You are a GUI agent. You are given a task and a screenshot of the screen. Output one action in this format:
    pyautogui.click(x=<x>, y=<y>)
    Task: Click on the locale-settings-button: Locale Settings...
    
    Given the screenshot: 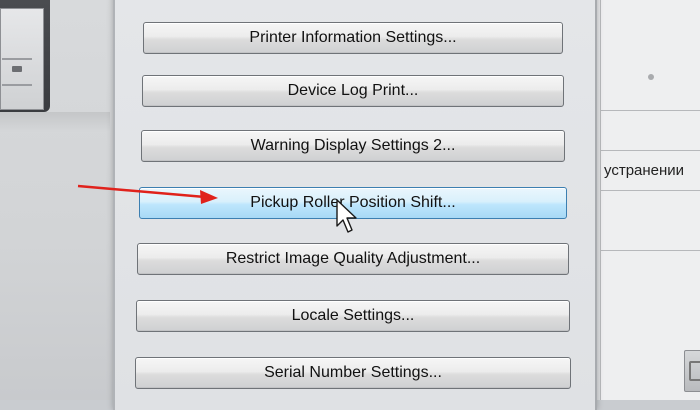 What is the action you would take?
    pyautogui.click(x=353, y=316)
    